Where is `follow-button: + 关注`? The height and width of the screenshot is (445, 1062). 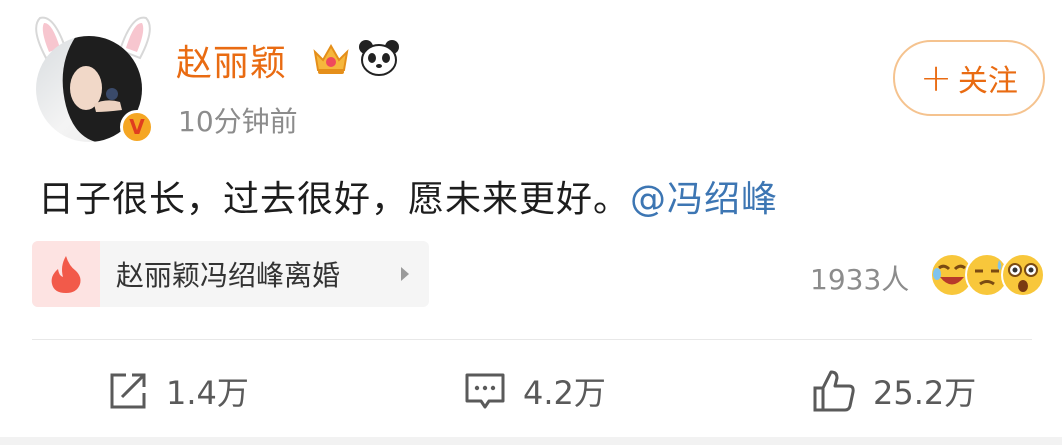 follow-button: + 关注 is located at coordinates (969, 78).